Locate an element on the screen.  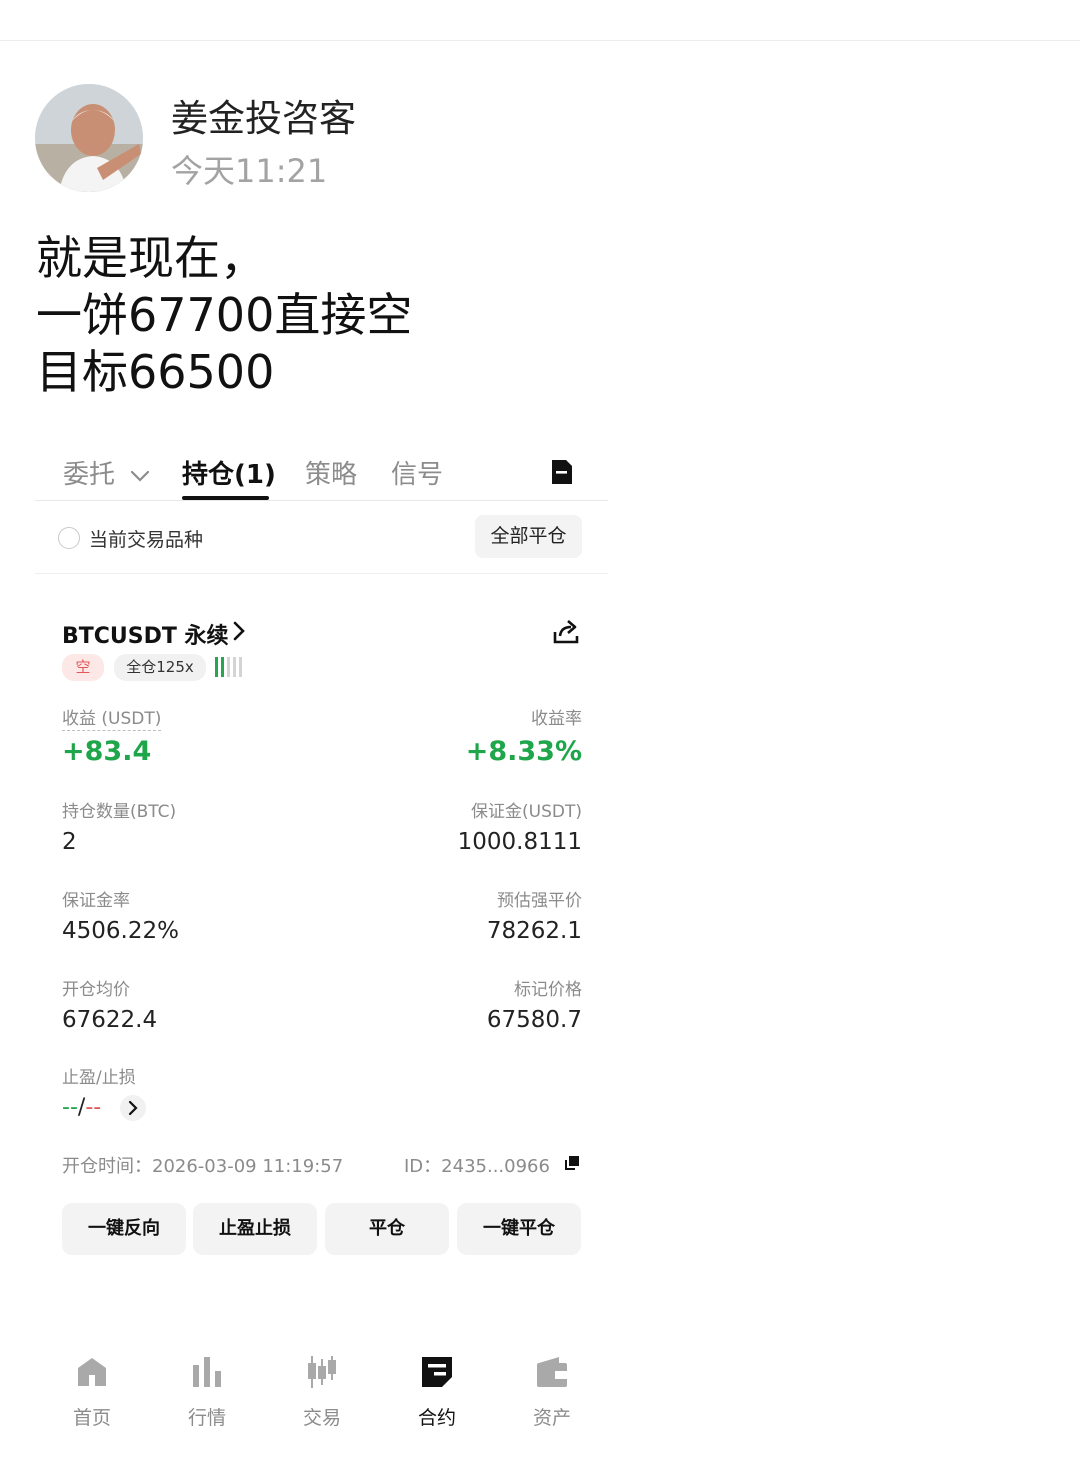
post-line: 目标66500 is located at coordinates (155, 372).